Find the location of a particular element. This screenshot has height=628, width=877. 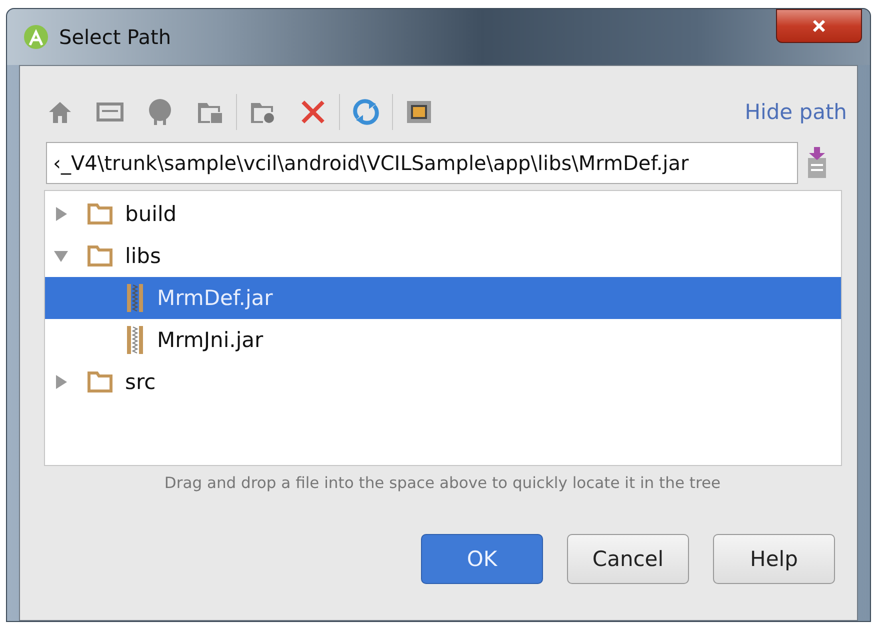

window-title: Select Path is located at coordinates (115, 37).